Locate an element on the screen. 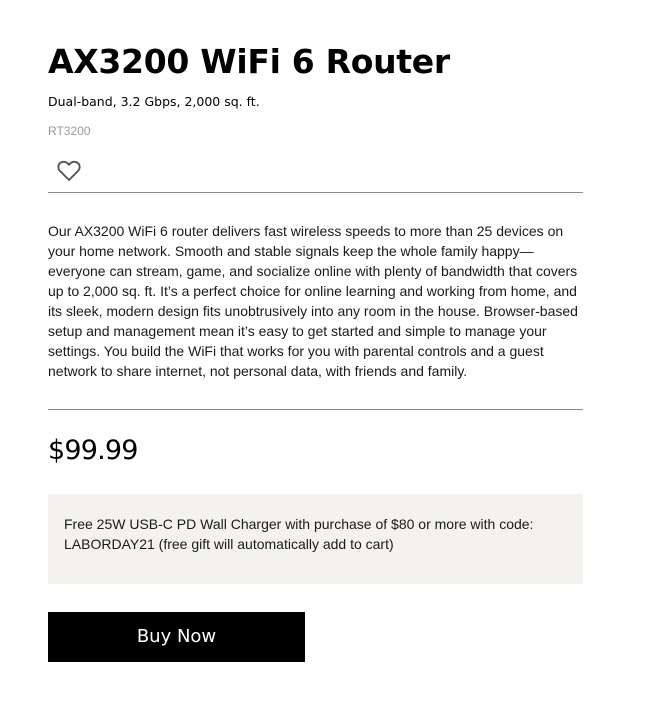 The height and width of the screenshot is (719, 669). wishlist-button is located at coordinates (69, 171).